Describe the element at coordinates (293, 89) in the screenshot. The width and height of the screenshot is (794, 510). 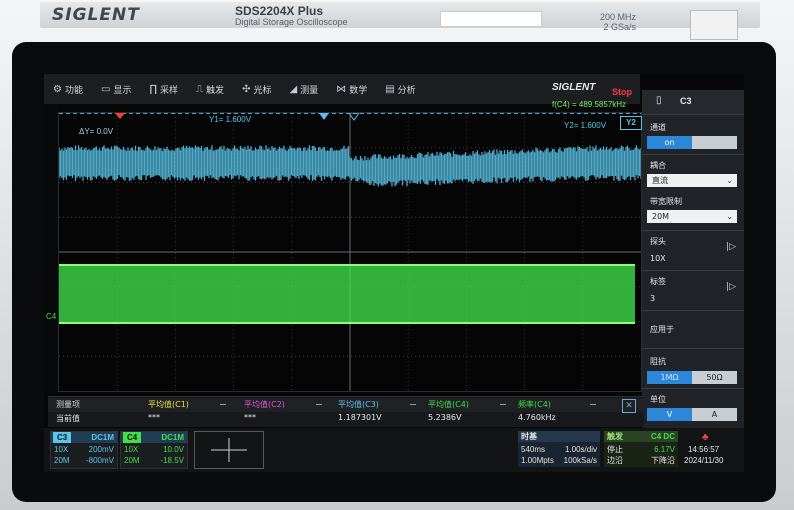
I see `measure-icon: ◢` at that location.